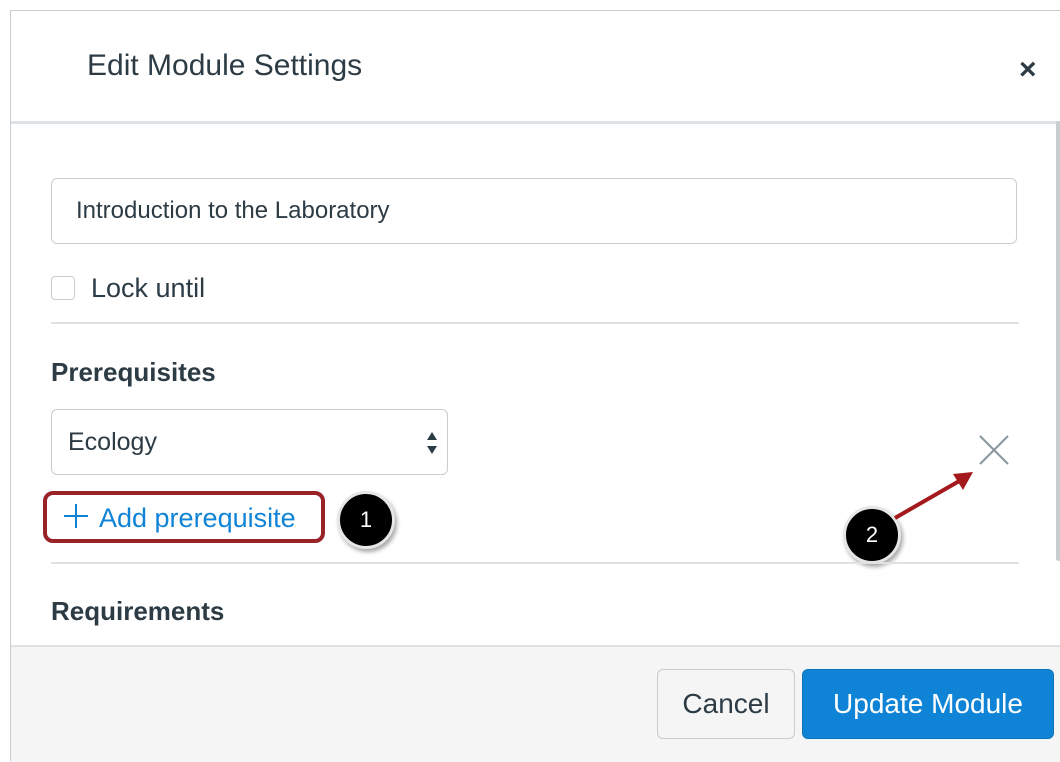 This screenshot has height=762, width=1060. What do you see at coordinates (535, 67) in the screenshot?
I see `dialog-header: Edit Module Settings` at bounding box center [535, 67].